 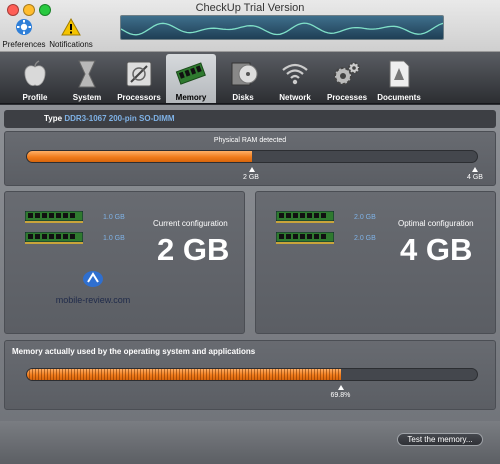 I want to click on activity-monitor-graph, so click(x=282, y=27).